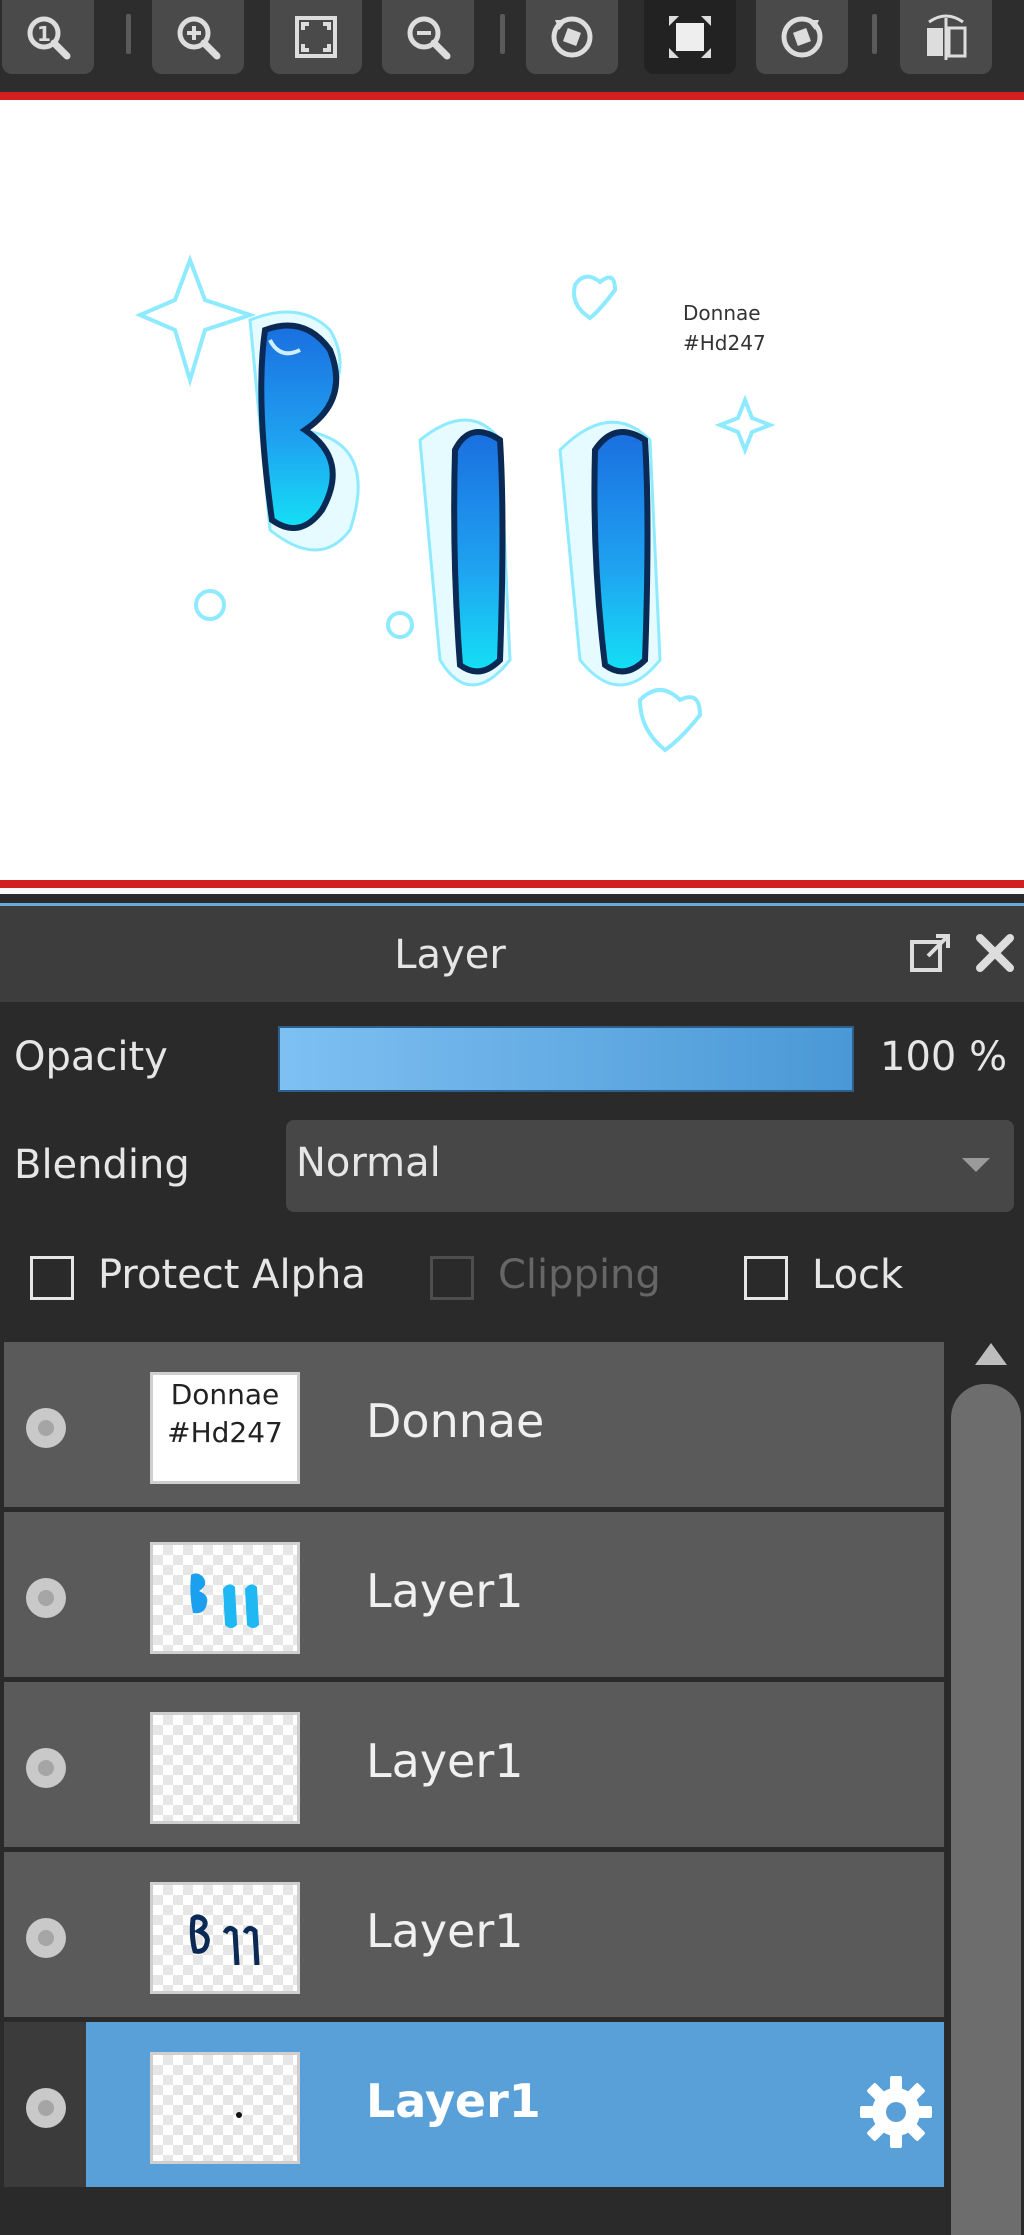  I want to click on zoom-in-icon, so click(199, 38).